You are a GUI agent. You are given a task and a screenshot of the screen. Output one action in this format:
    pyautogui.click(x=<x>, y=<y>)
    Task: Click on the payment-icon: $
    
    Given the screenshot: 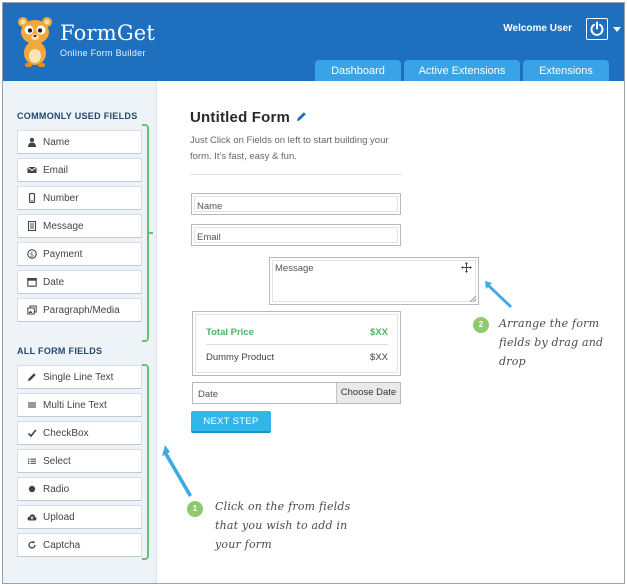 What is the action you would take?
    pyautogui.click(x=32, y=254)
    